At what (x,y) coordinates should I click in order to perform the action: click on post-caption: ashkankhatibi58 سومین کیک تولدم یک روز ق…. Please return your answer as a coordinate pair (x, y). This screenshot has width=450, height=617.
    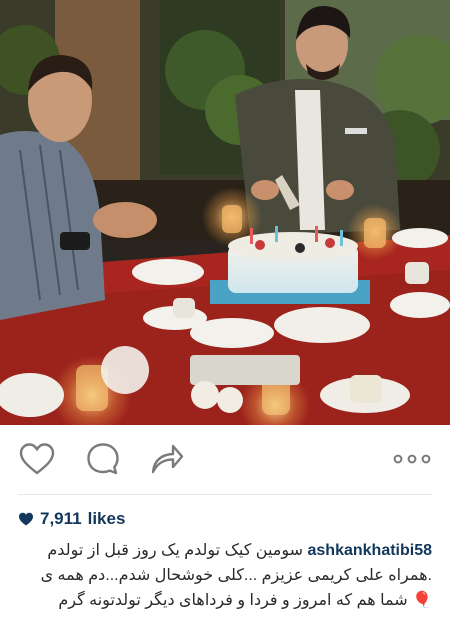
    Looking at the image, I should click on (225, 575).